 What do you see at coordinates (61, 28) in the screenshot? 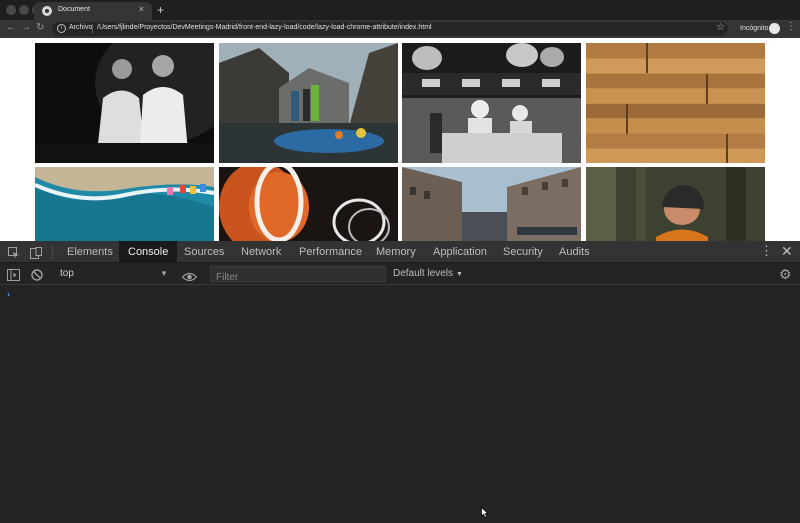
I see `info-icon: i` at bounding box center [61, 28].